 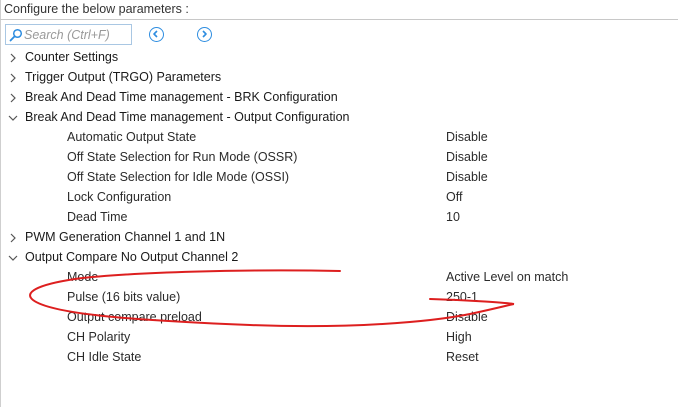 I want to click on parameter-value: Reset, so click(x=462, y=357).